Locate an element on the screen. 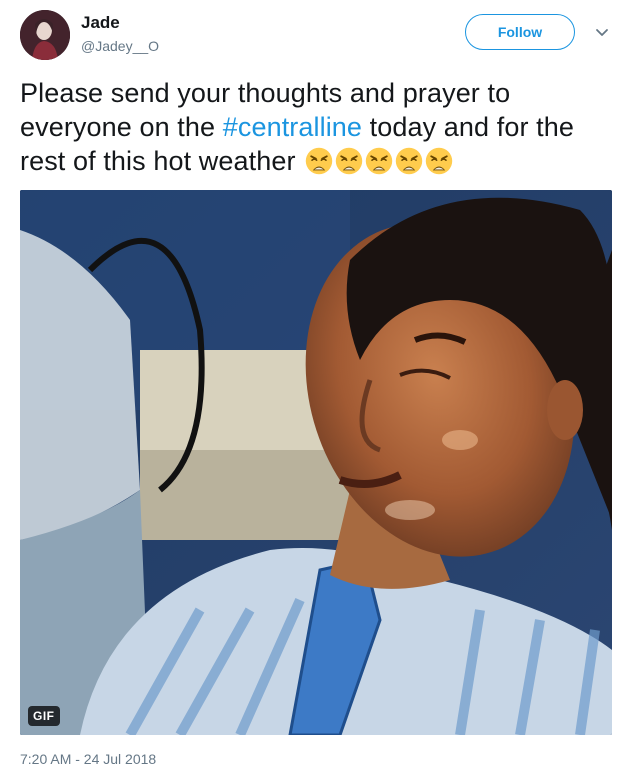 The height and width of the screenshot is (775, 634). user-handle: @Jadey__O is located at coordinates (120, 46).